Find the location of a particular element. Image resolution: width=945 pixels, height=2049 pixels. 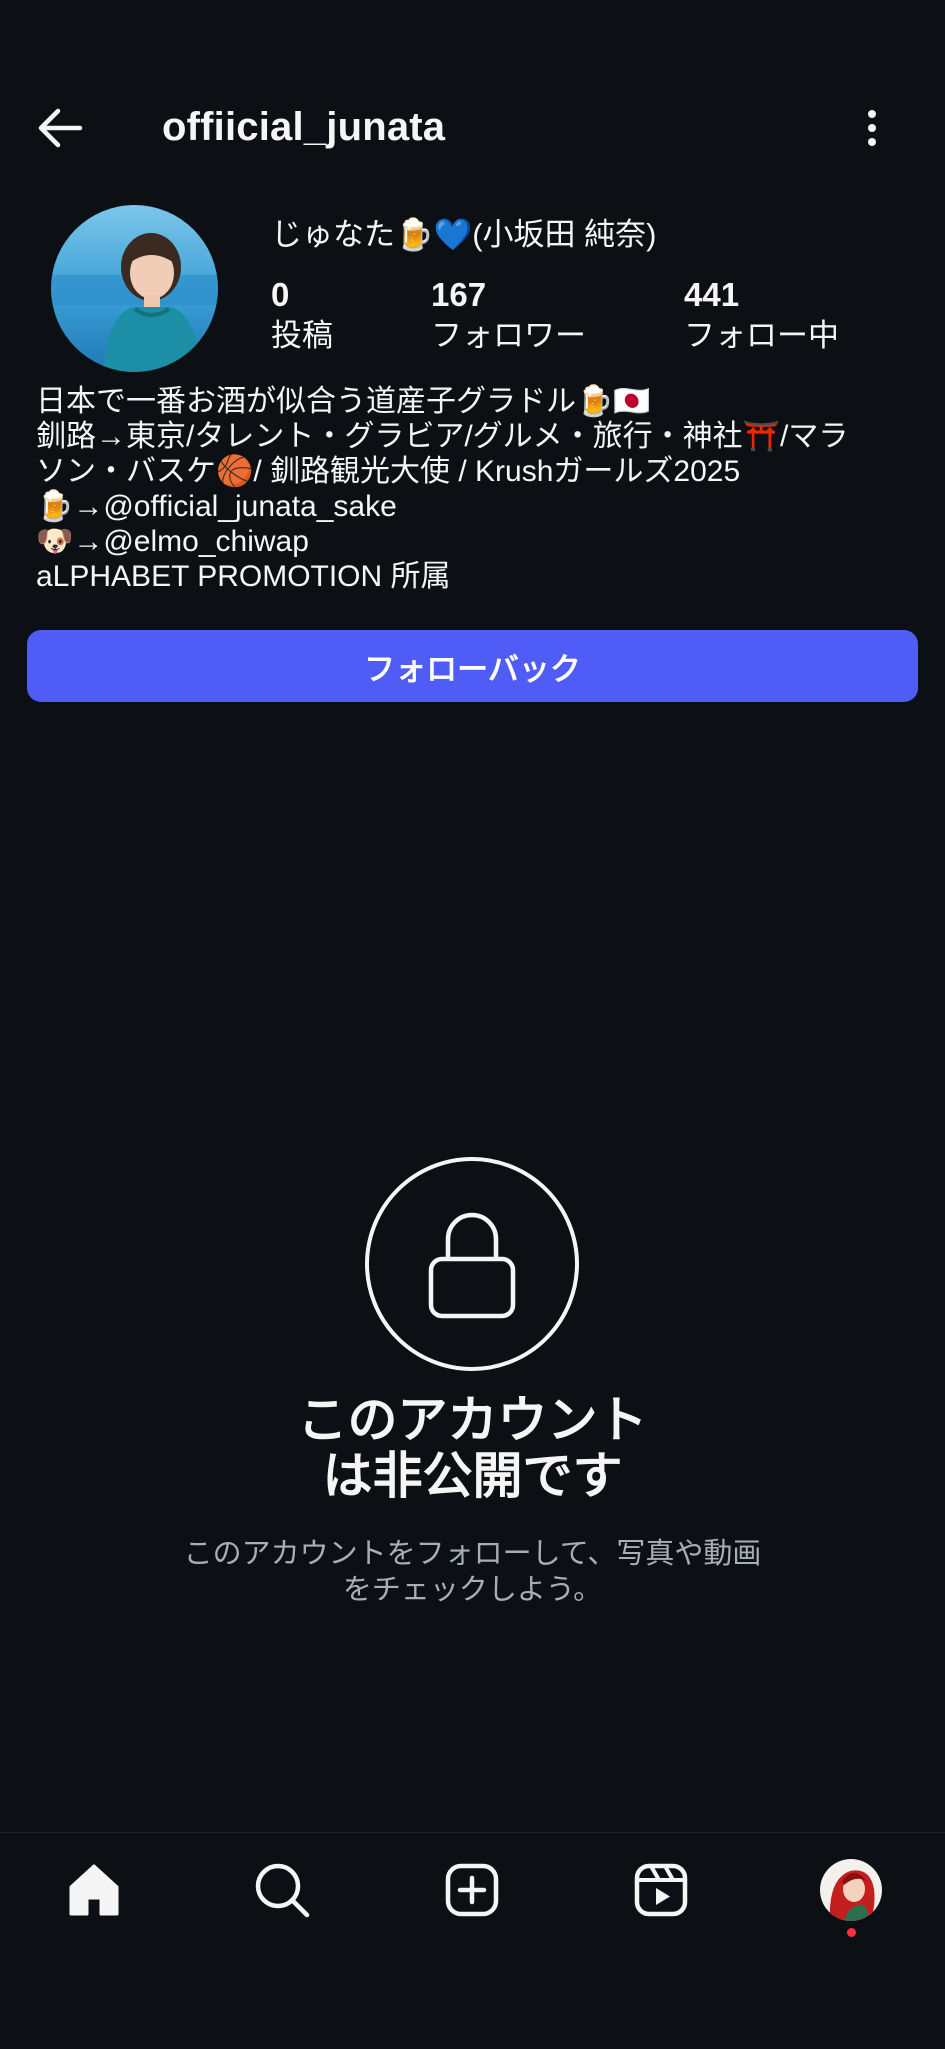

search-icon is located at coordinates (282, 1890).